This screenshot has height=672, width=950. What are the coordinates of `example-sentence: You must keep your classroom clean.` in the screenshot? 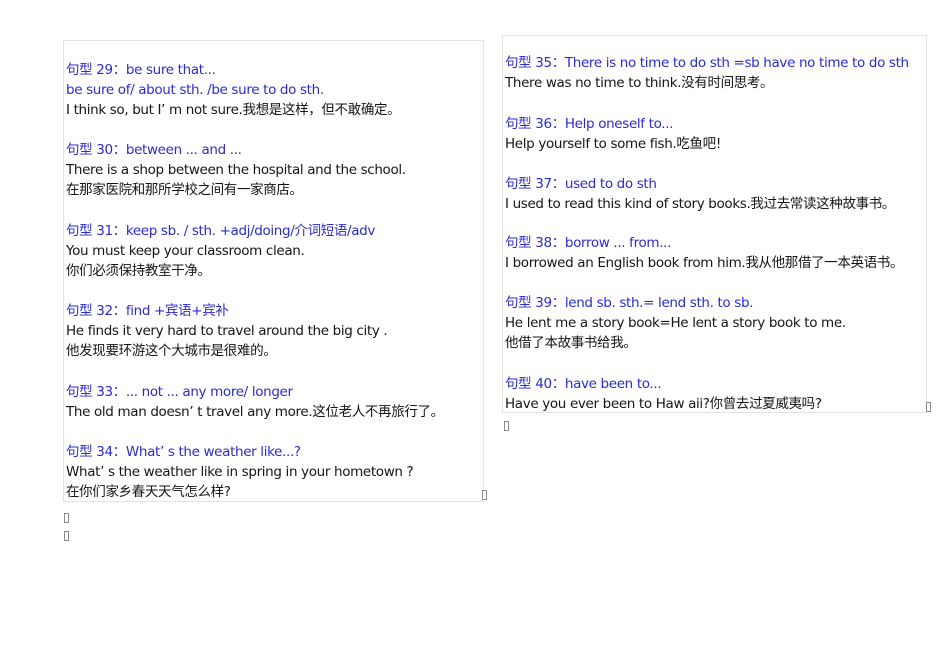 It's located at (185, 251).